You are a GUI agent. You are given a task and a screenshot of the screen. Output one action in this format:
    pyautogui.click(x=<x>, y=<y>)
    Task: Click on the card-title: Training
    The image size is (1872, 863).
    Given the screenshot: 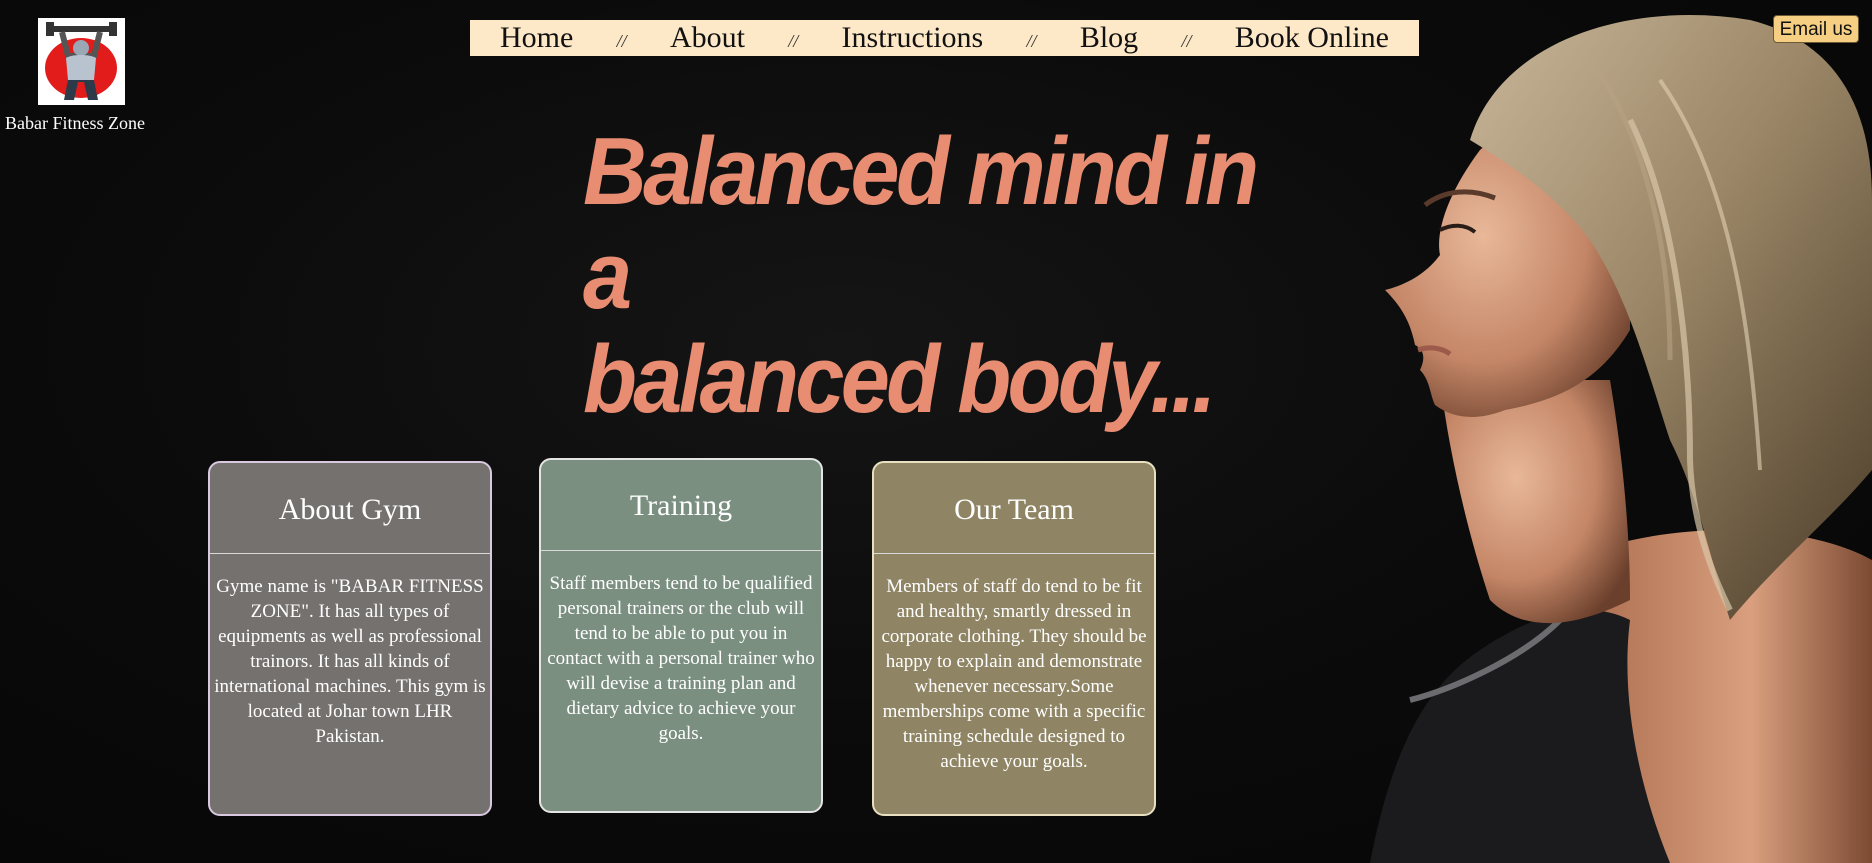 What is the action you would take?
    pyautogui.click(x=681, y=505)
    